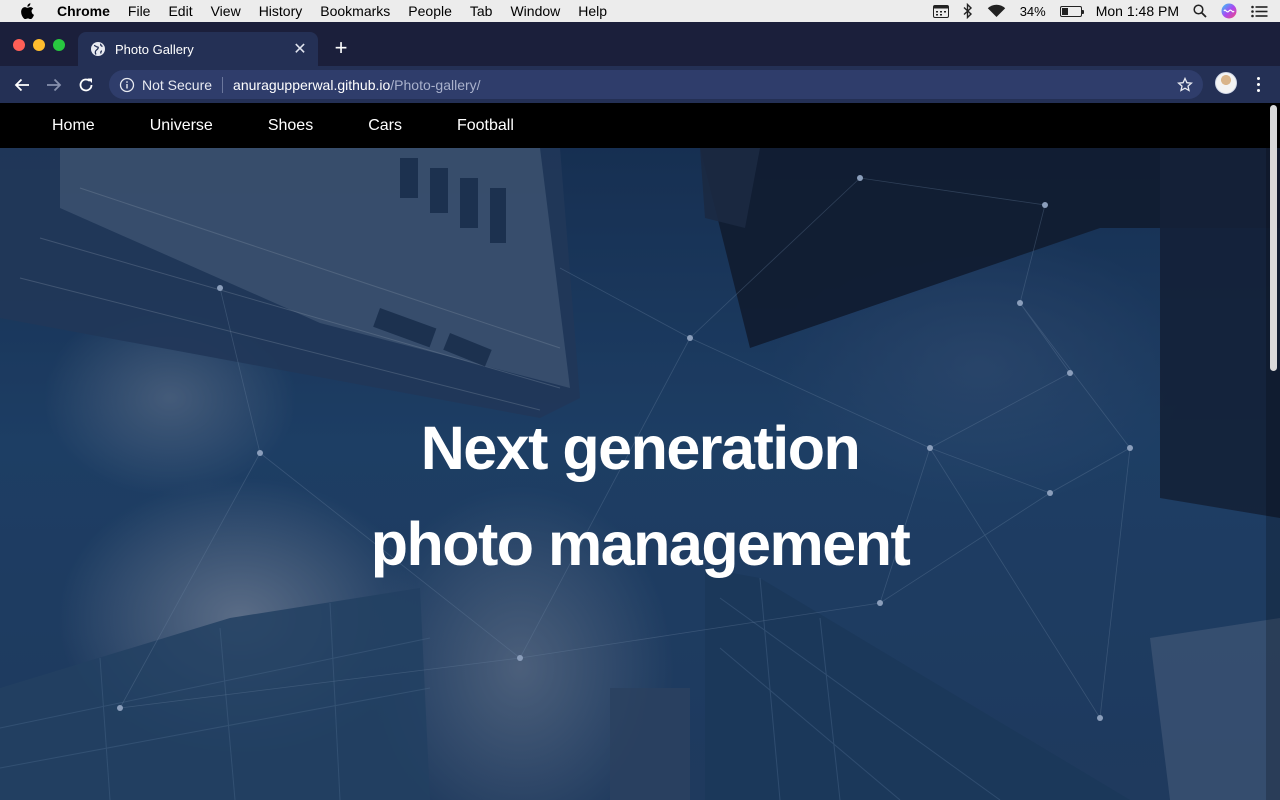  Describe the element at coordinates (139, 11) in the screenshot. I see `menu-file: File` at that location.